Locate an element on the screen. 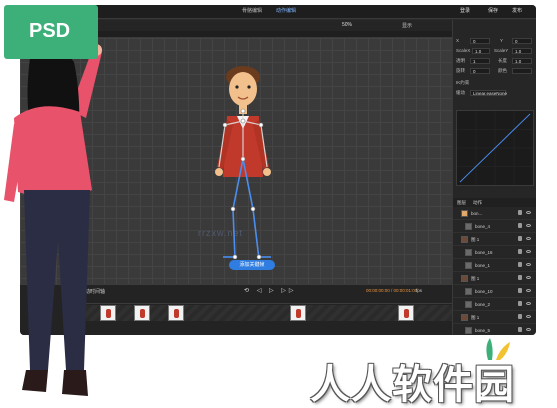 The height and width of the screenshot is (408, 557). property-label: 透明 is located at coordinates (460, 60).